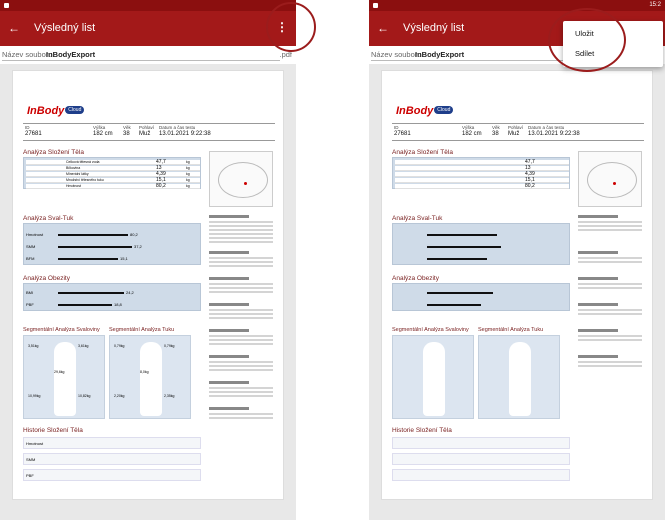 The image size is (665, 520). I want to click on segmental-fat-figure, so click(519, 377).